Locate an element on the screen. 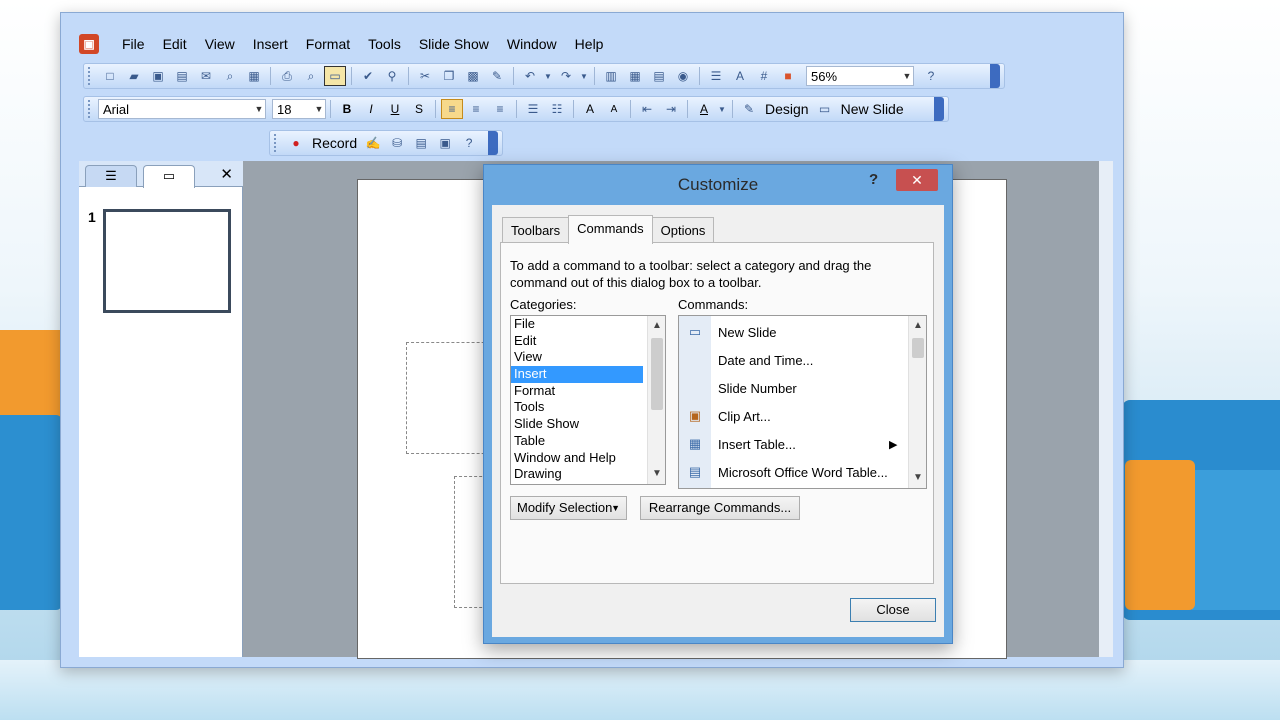  category-item: Window and Help is located at coordinates (577, 458).